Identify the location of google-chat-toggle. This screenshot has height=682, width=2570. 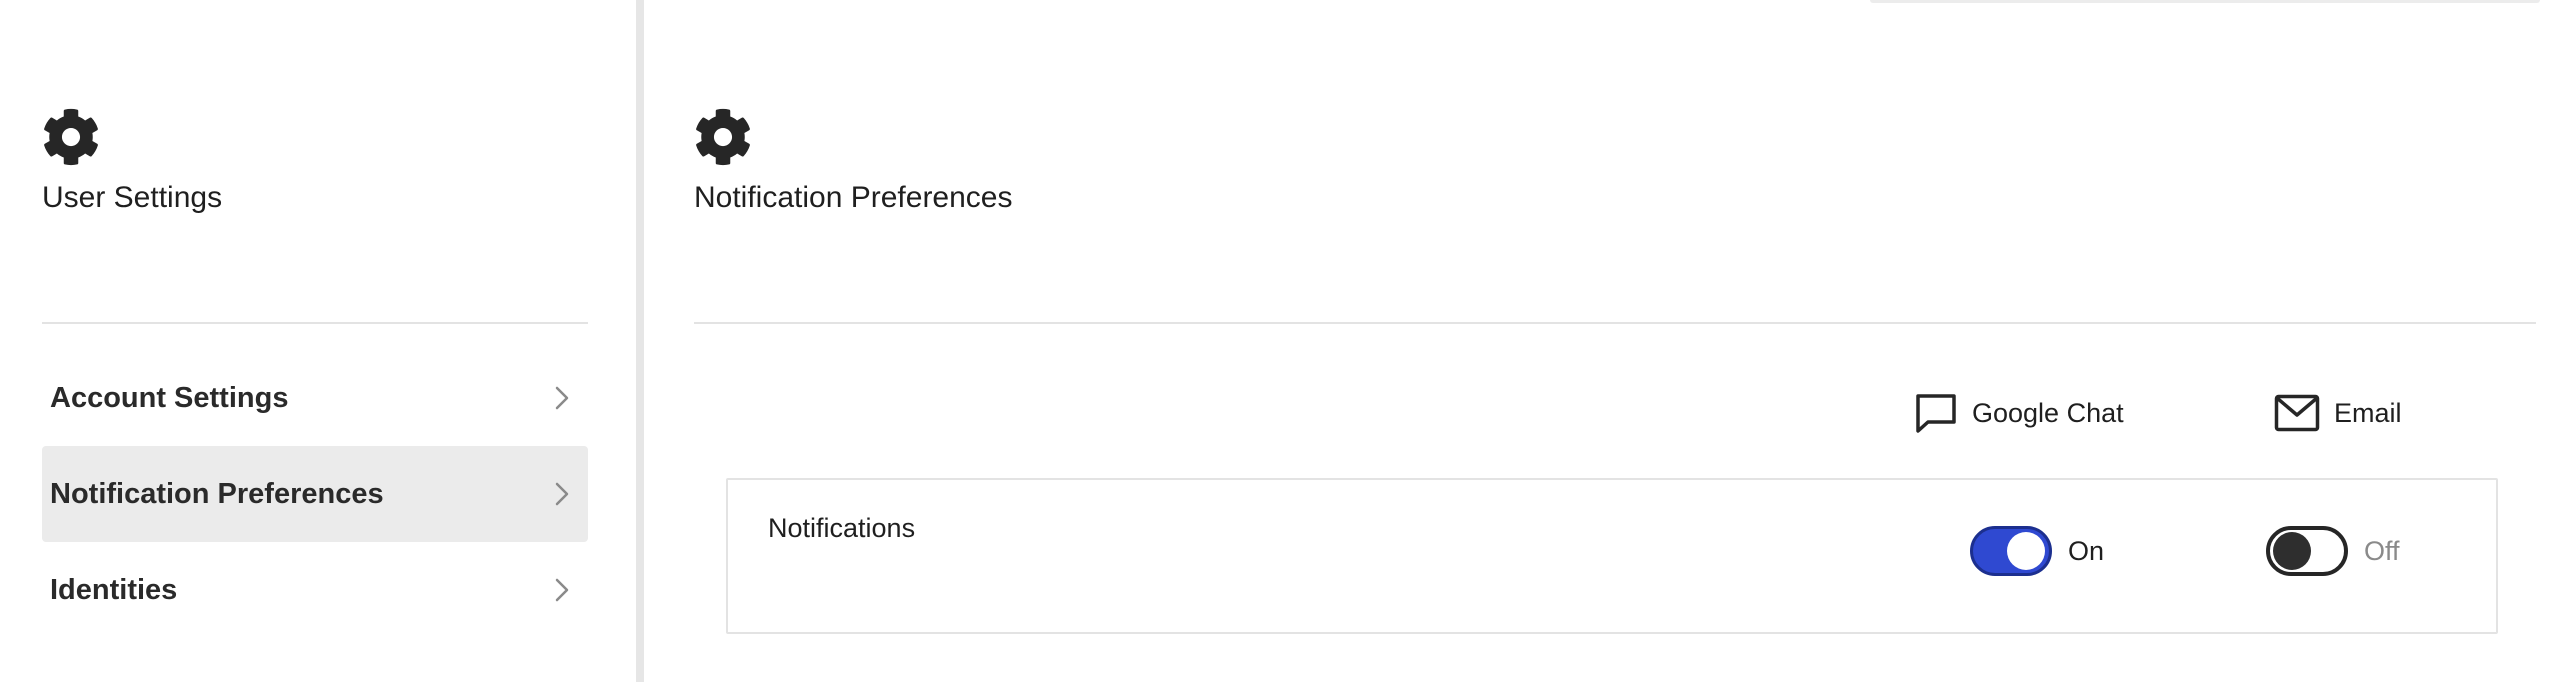
(2011, 551).